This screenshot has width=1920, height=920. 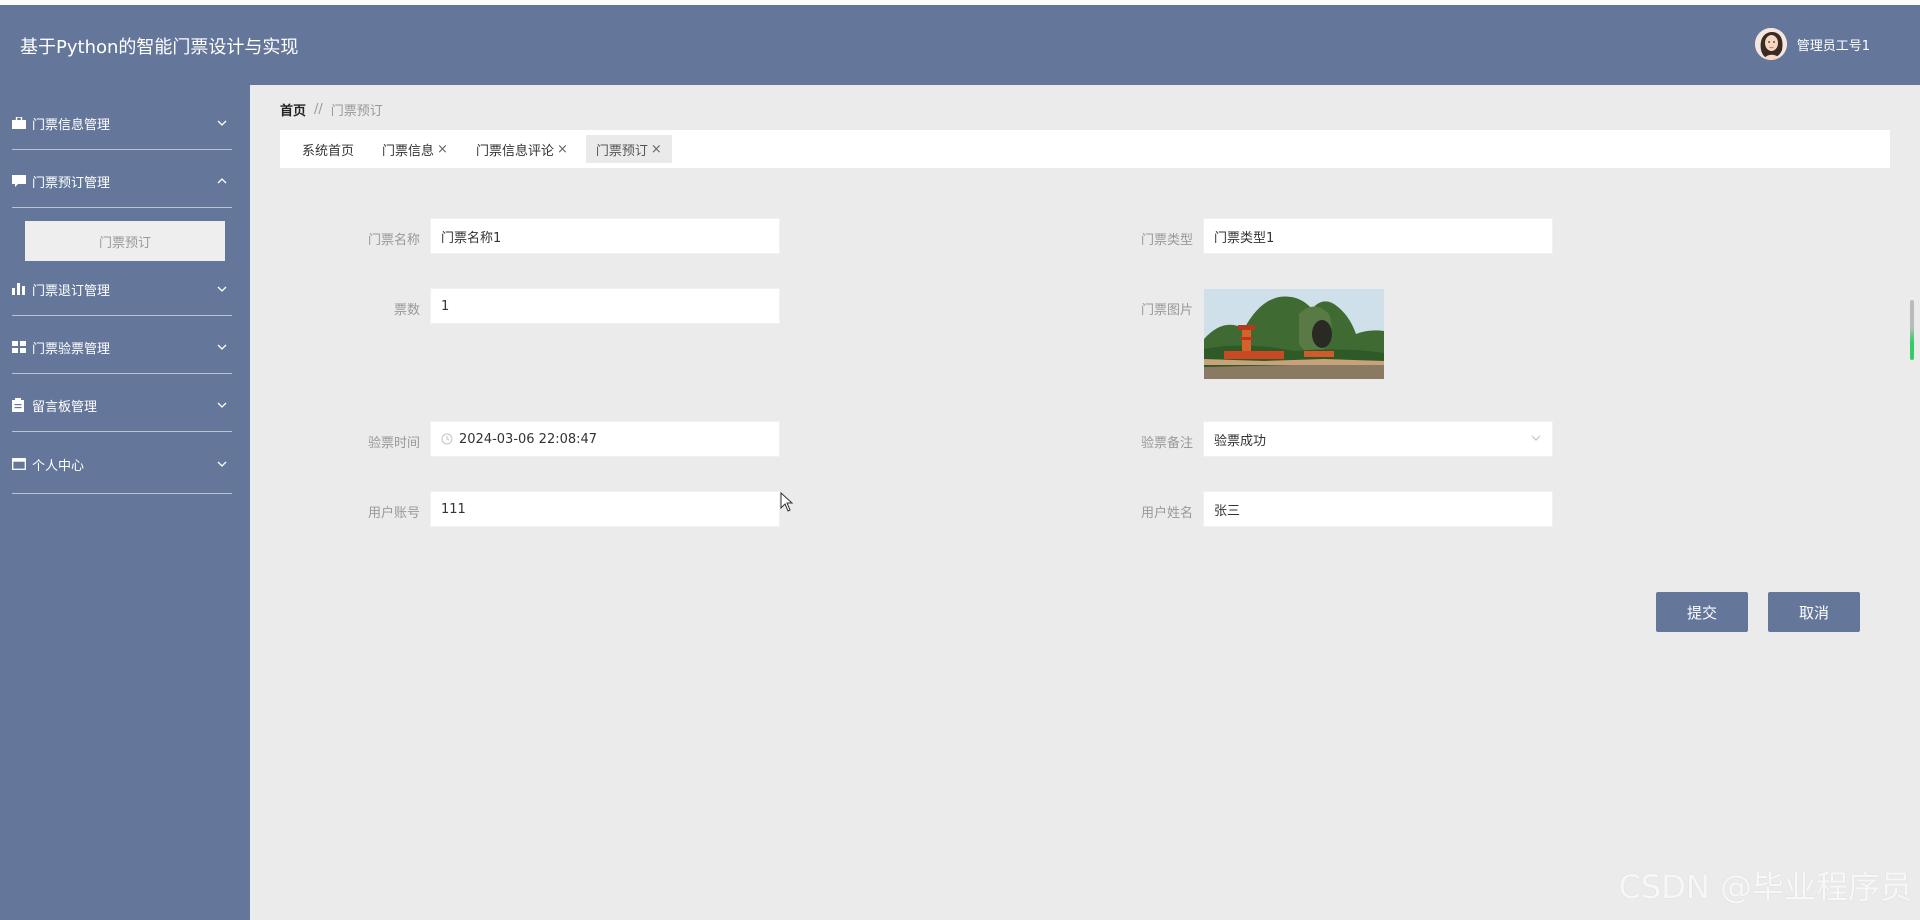 What do you see at coordinates (1702, 612) in the screenshot?
I see `submit-button: 提交` at bounding box center [1702, 612].